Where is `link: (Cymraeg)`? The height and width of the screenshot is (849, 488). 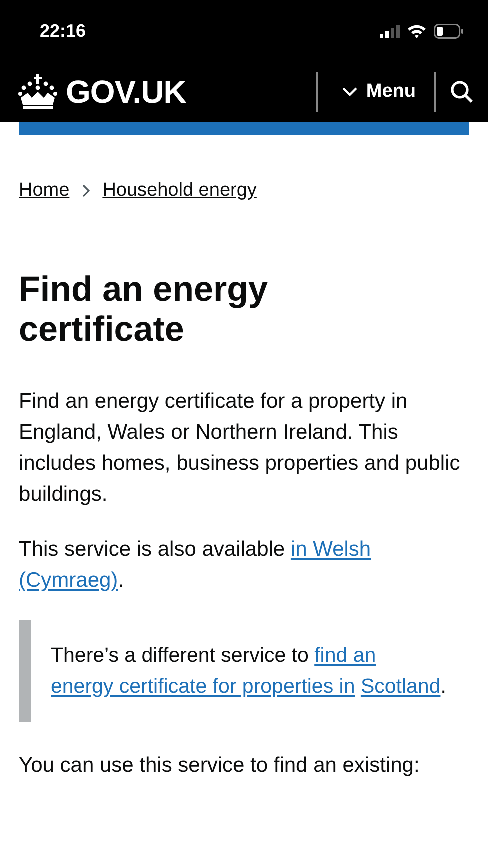 link: (Cymraeg) is located at coordinates (68, 580).